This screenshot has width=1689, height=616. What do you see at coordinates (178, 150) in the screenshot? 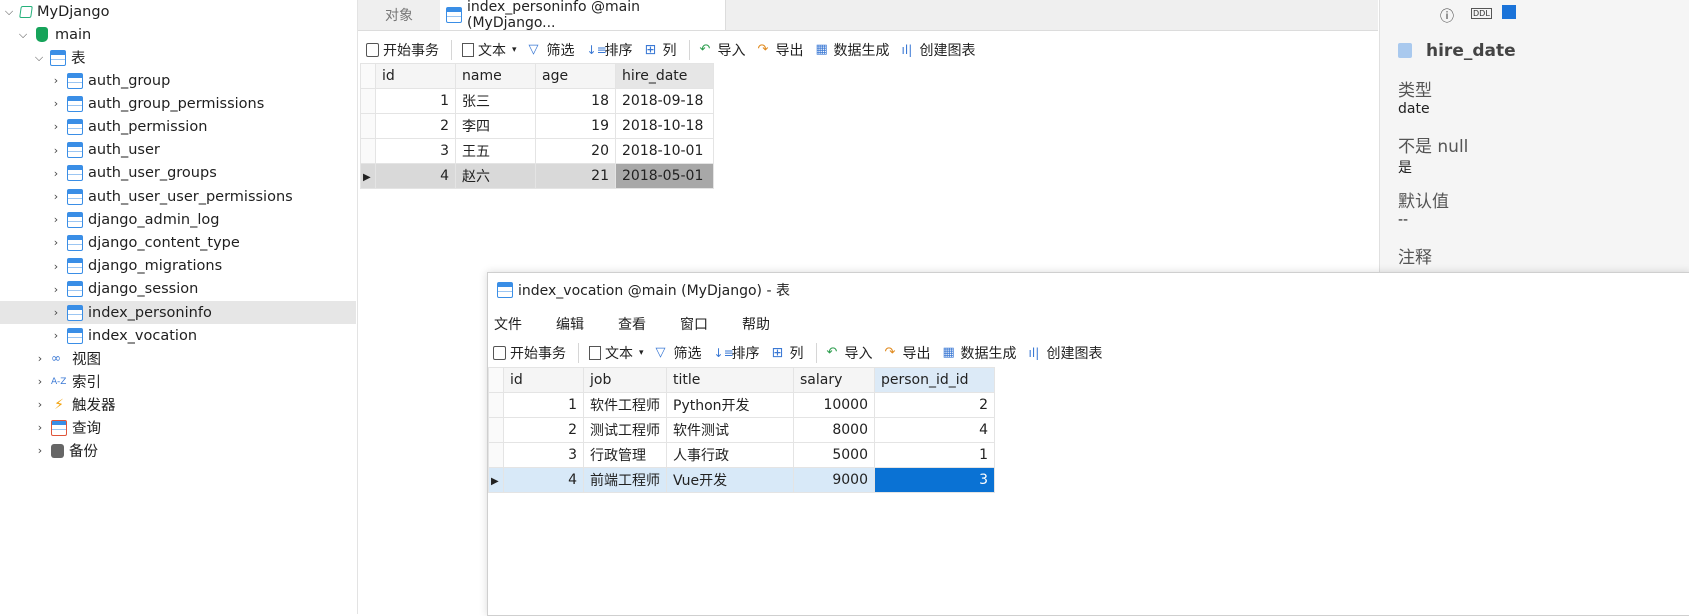
I see `tree-table-auth_user: › auth_user` at bounding box center [178, 150].